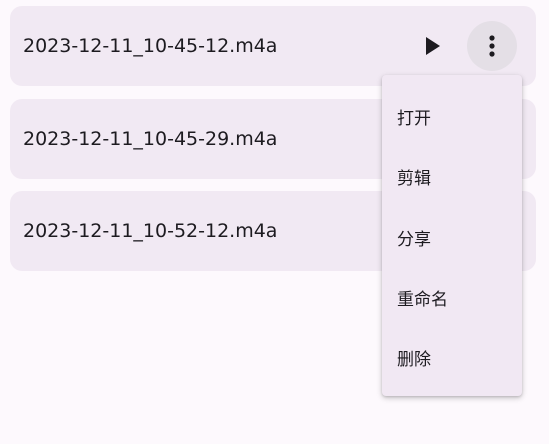 This screenshot has height=444, width=549. What do you see at coordinates (150, 231) in the screenshot?
I see `file-name: 2023-12-11_10-52-12.m4a` at bounding box center [150, 231].